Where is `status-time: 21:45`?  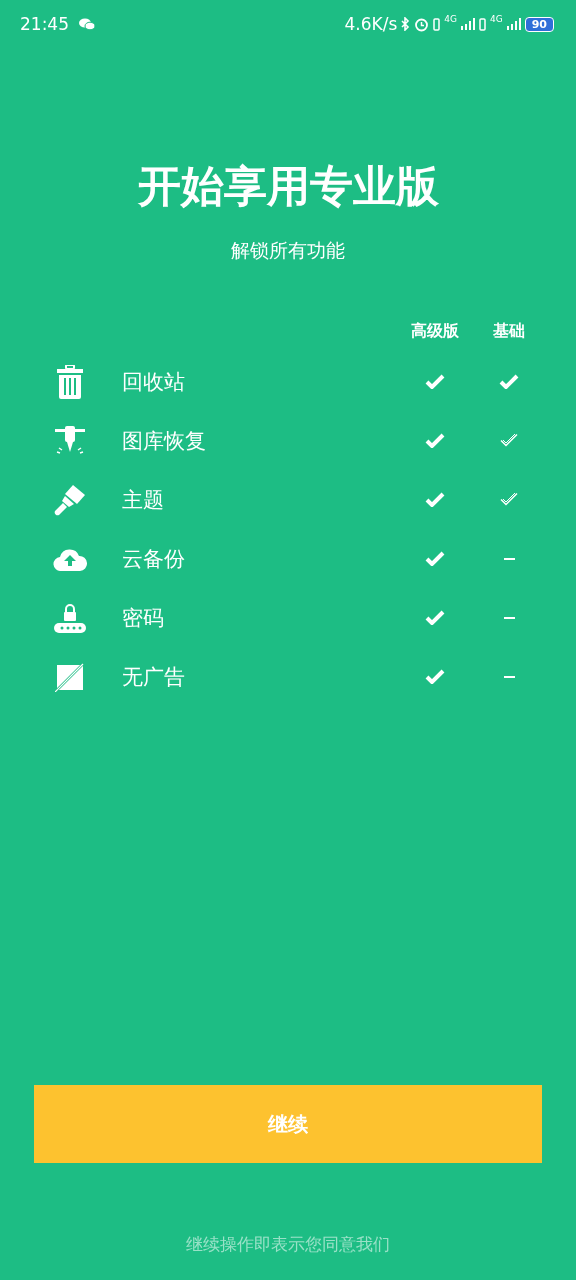 status-time: 21:45 is located at coordinates (44, 24).